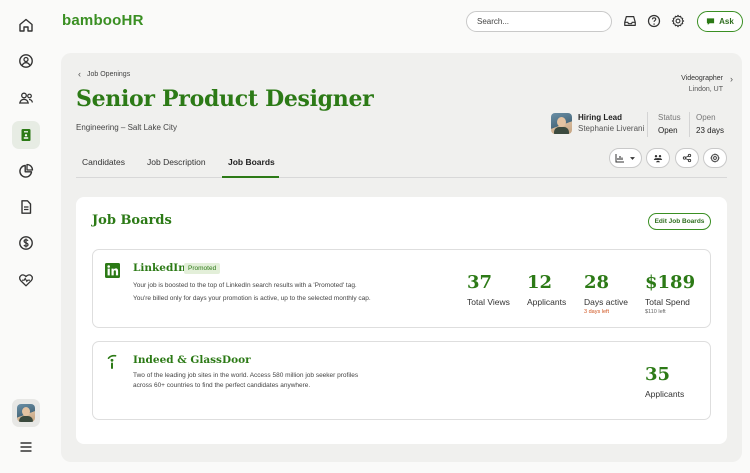 The width and height of the screenshot is (750, 473). What do you see at coordinates (655, 312) in the screenshot?
I see `metric-subtext: $110 left` at bounding box center [655, 312].